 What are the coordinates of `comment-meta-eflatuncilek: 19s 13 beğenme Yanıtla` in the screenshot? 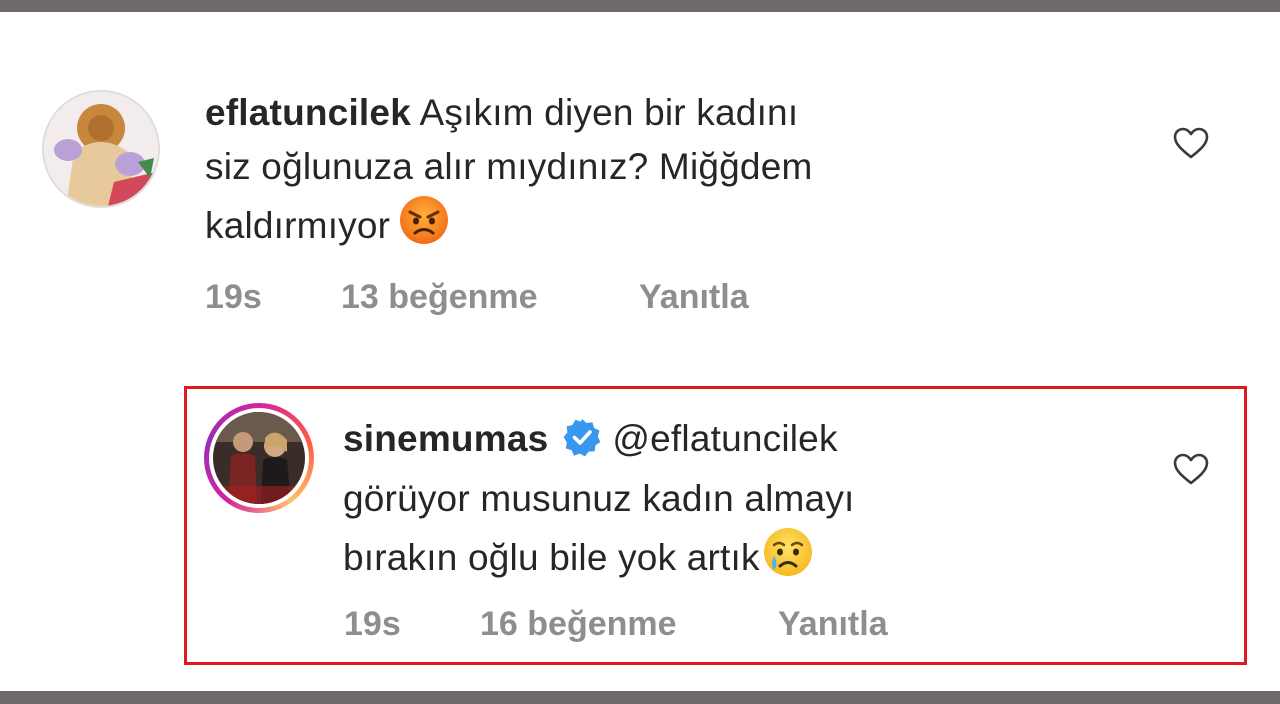 It's located at (555, 298).